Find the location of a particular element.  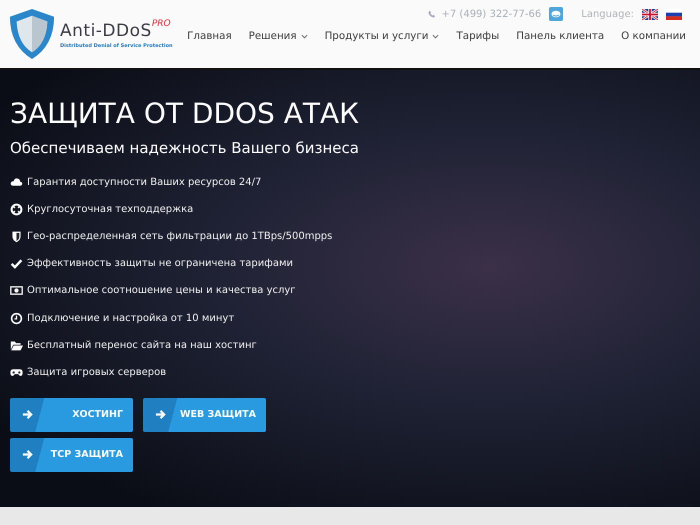

chat-icon is located at coordinates (556, 14).